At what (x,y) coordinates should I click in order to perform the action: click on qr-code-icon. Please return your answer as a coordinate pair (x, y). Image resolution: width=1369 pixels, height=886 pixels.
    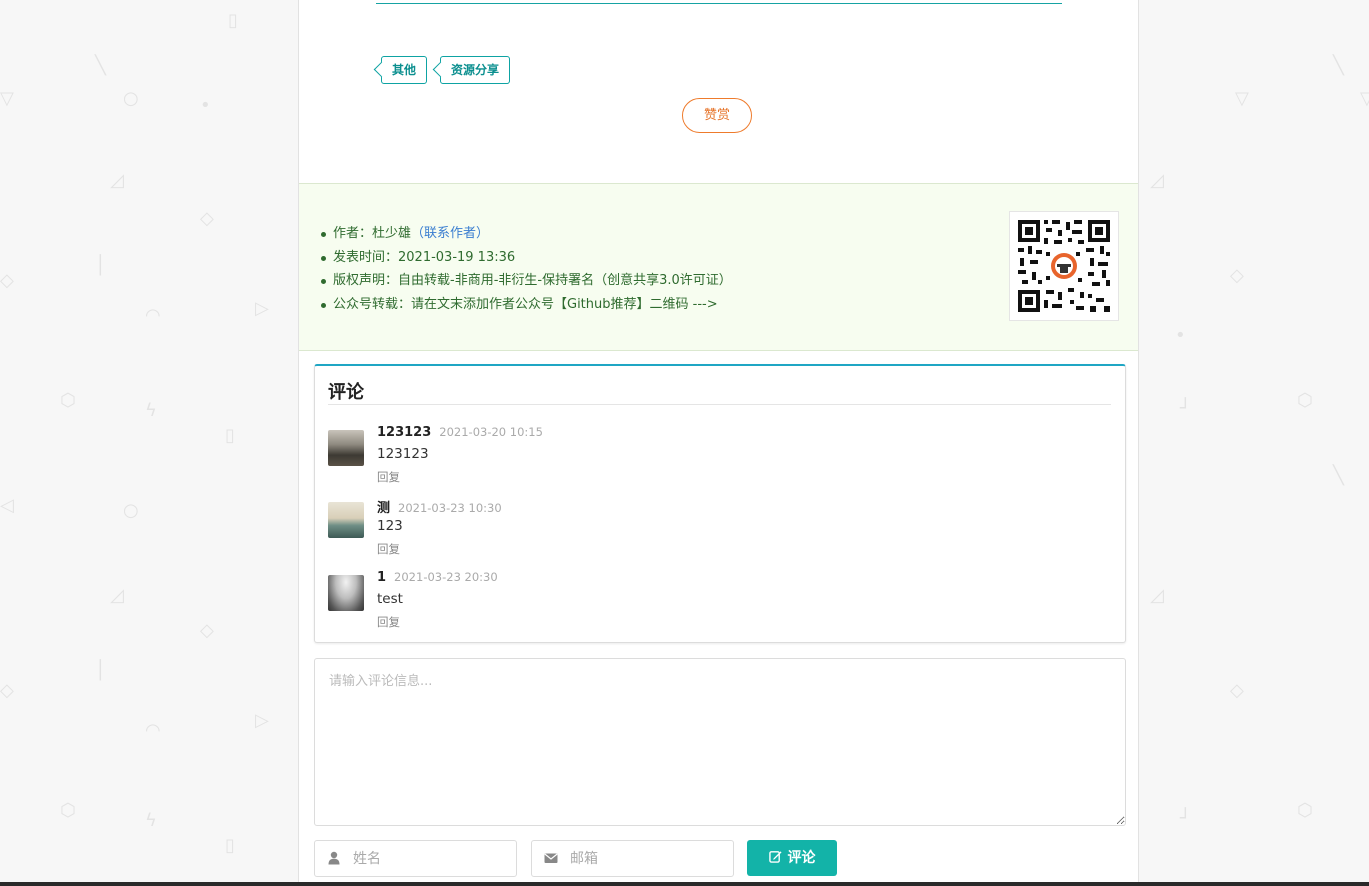
    Looking at the image, I should click on (1064, 266).